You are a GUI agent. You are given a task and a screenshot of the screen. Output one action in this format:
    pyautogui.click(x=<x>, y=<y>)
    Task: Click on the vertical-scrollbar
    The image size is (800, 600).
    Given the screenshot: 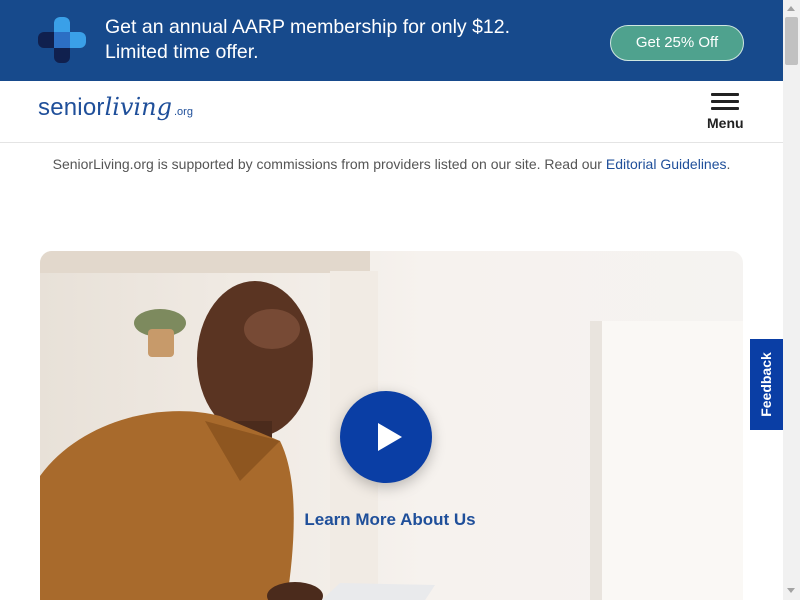 What is the action you would take?
    pyautogui.click(x=791, y=300)
    